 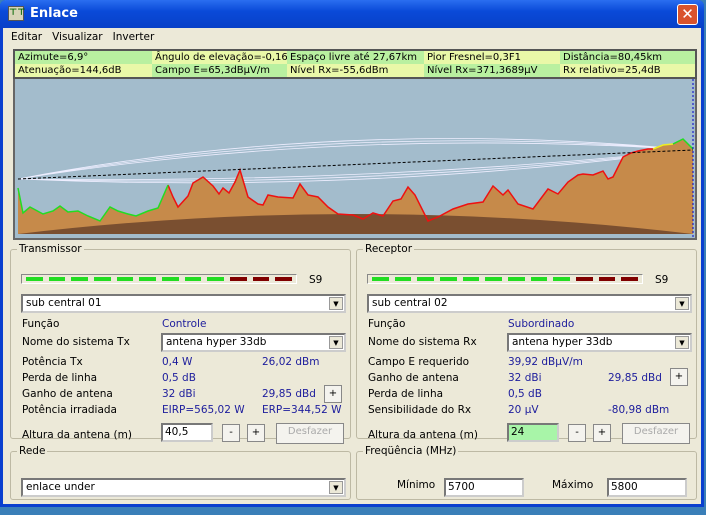 I want to click on rx-row-label: Perda de linha, so click(x=406, y=394).